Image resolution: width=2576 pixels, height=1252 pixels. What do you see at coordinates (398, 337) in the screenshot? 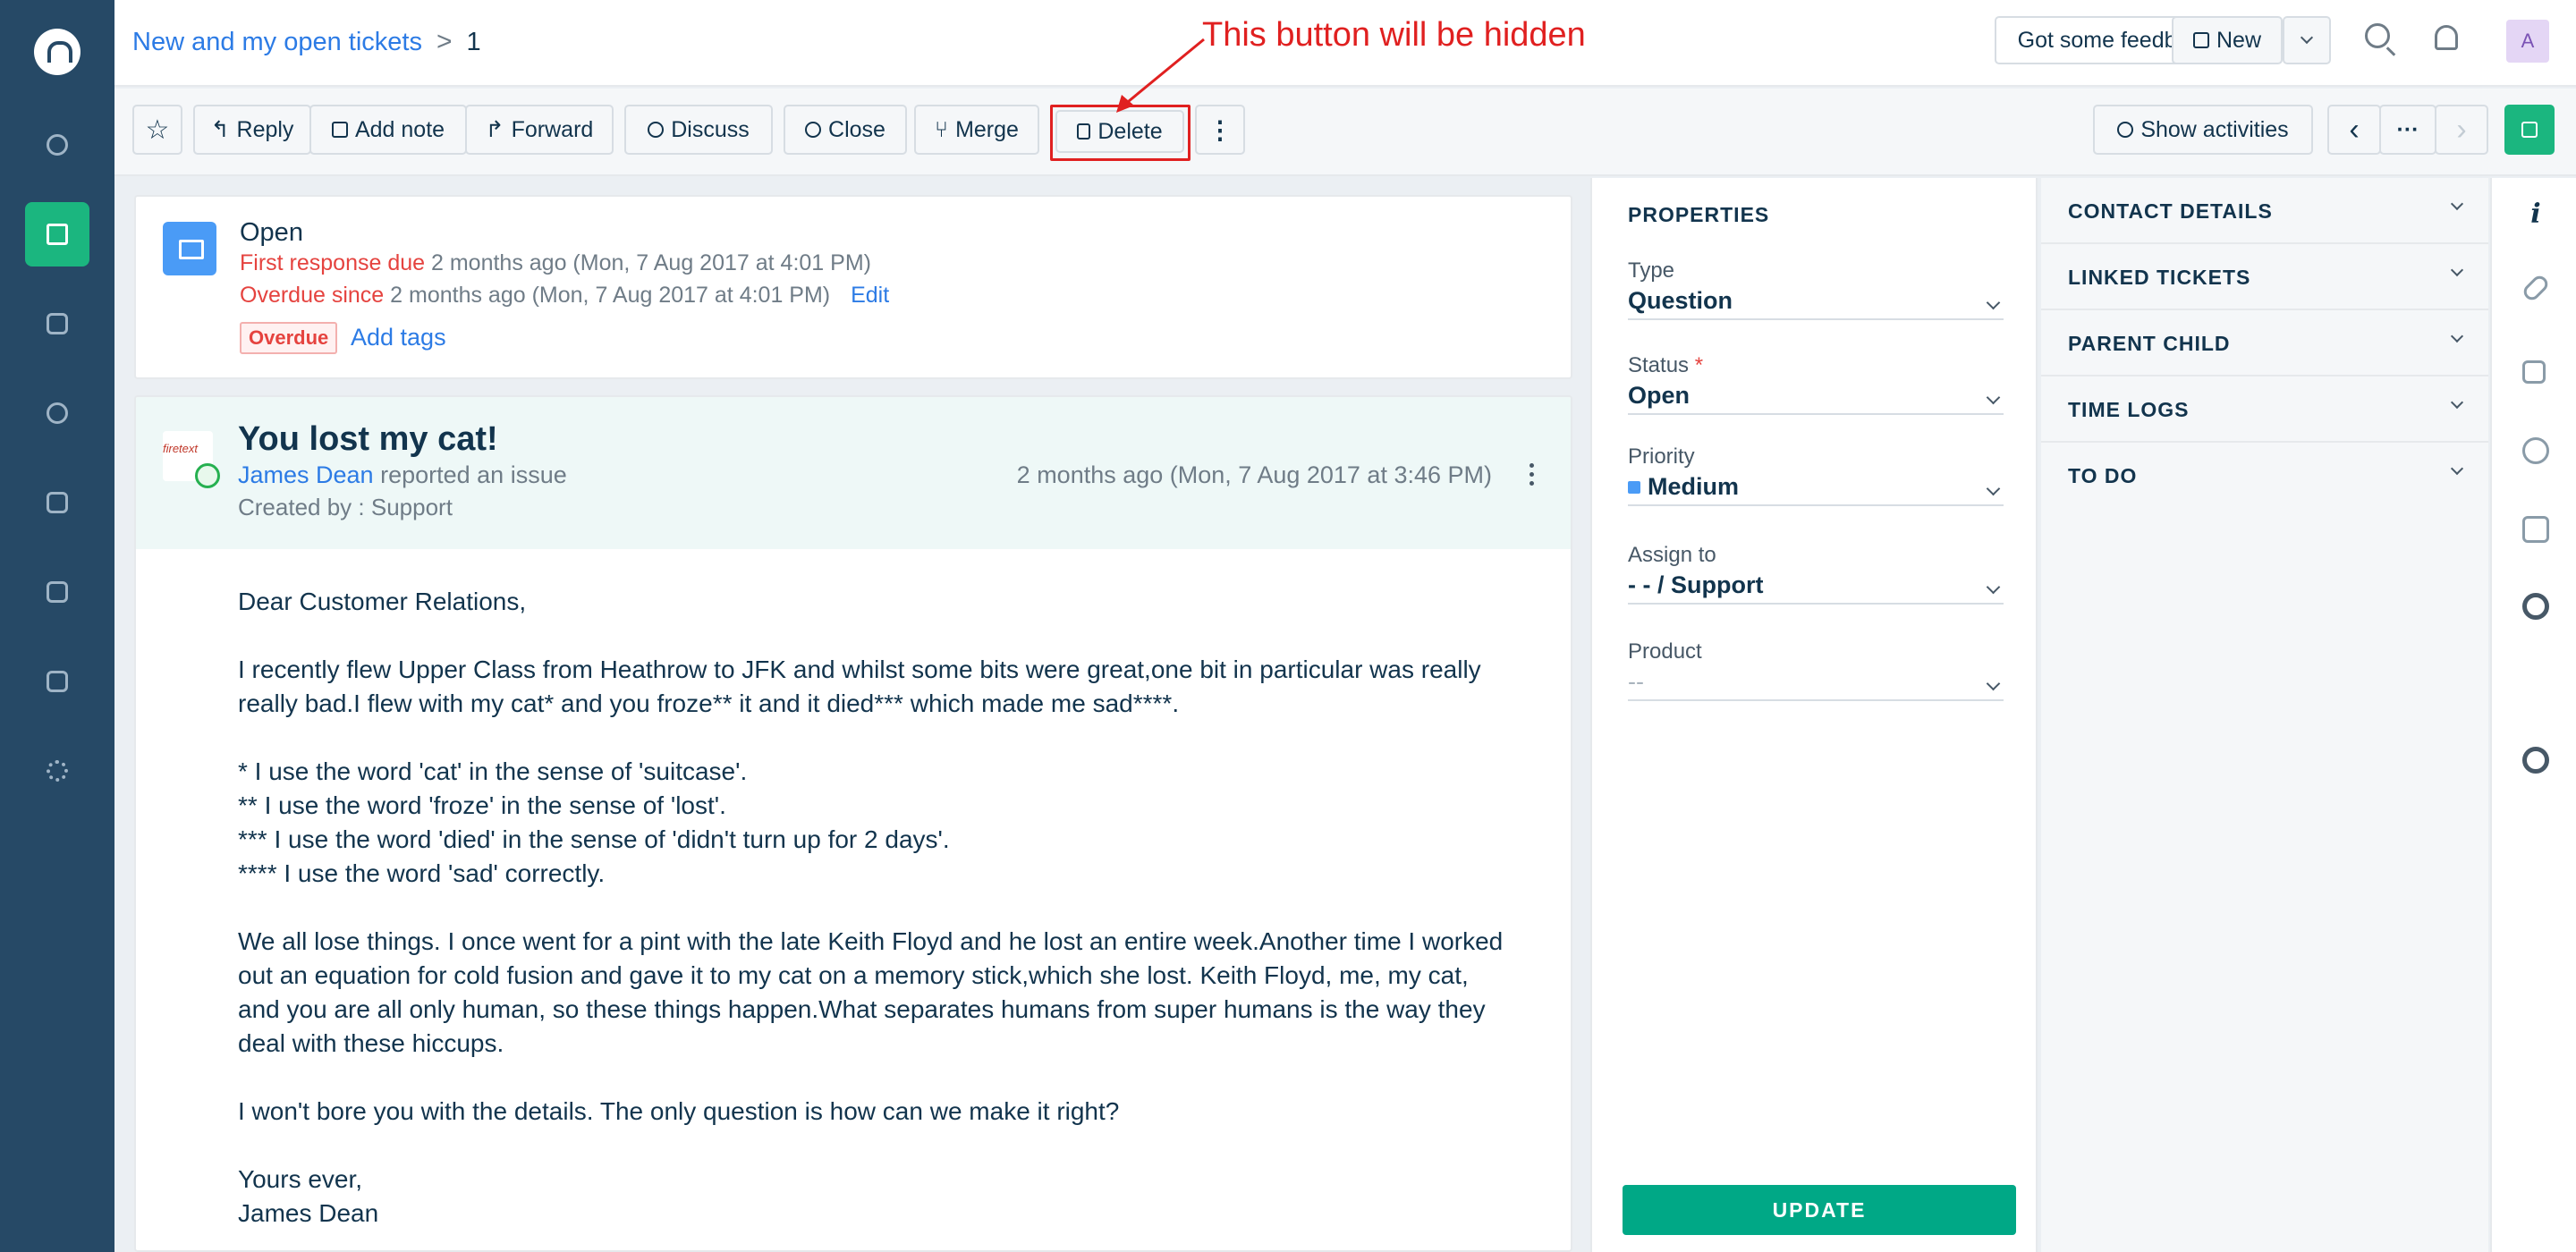
I see `add-tags-link: Add tags` at bounding box center [398, 337].